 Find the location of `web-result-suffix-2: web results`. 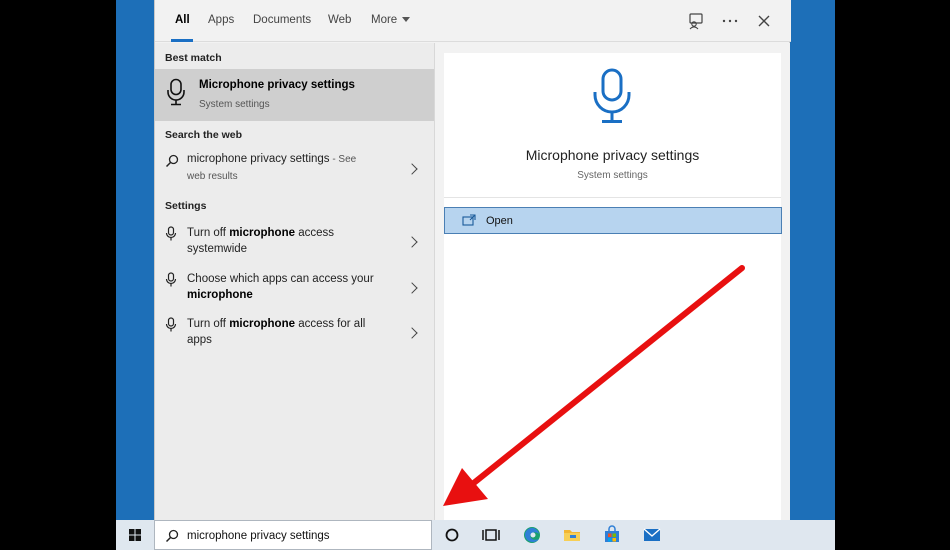

web-result-suffix-2: web results is located at coordinates (212, 176).